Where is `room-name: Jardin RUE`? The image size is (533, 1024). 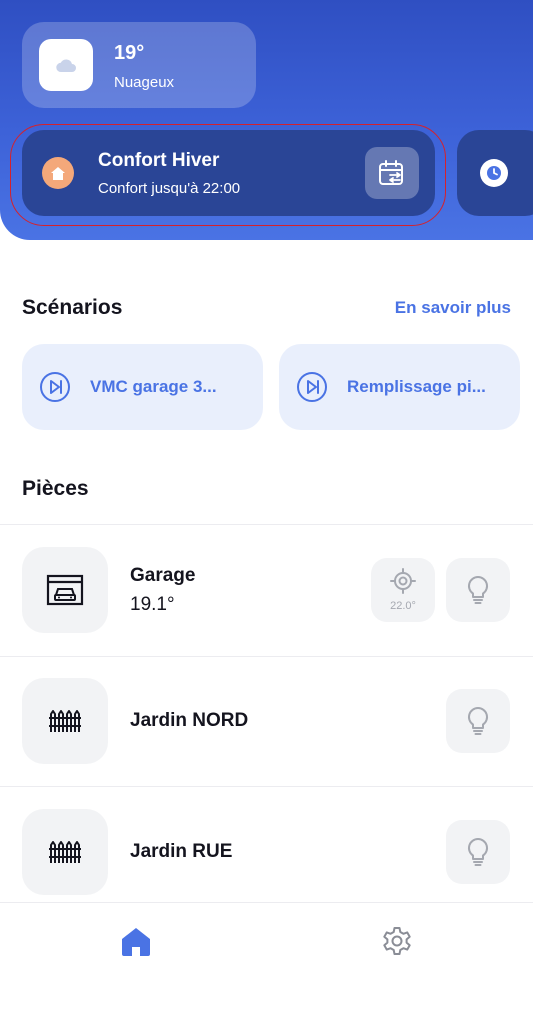 room-name: Jardin RUE is located at coordinates (181, 851).